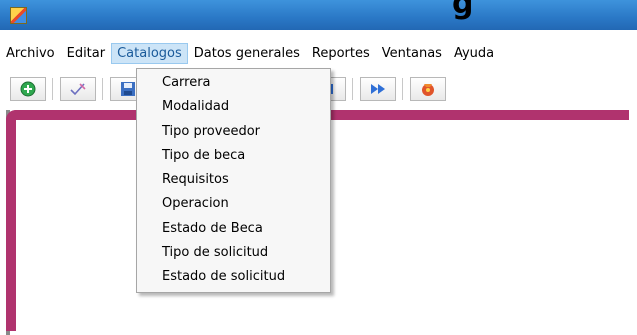 Image resolution: width=637 pixels, height=335 pixels. I want to click on add-button, so click(28, 89).